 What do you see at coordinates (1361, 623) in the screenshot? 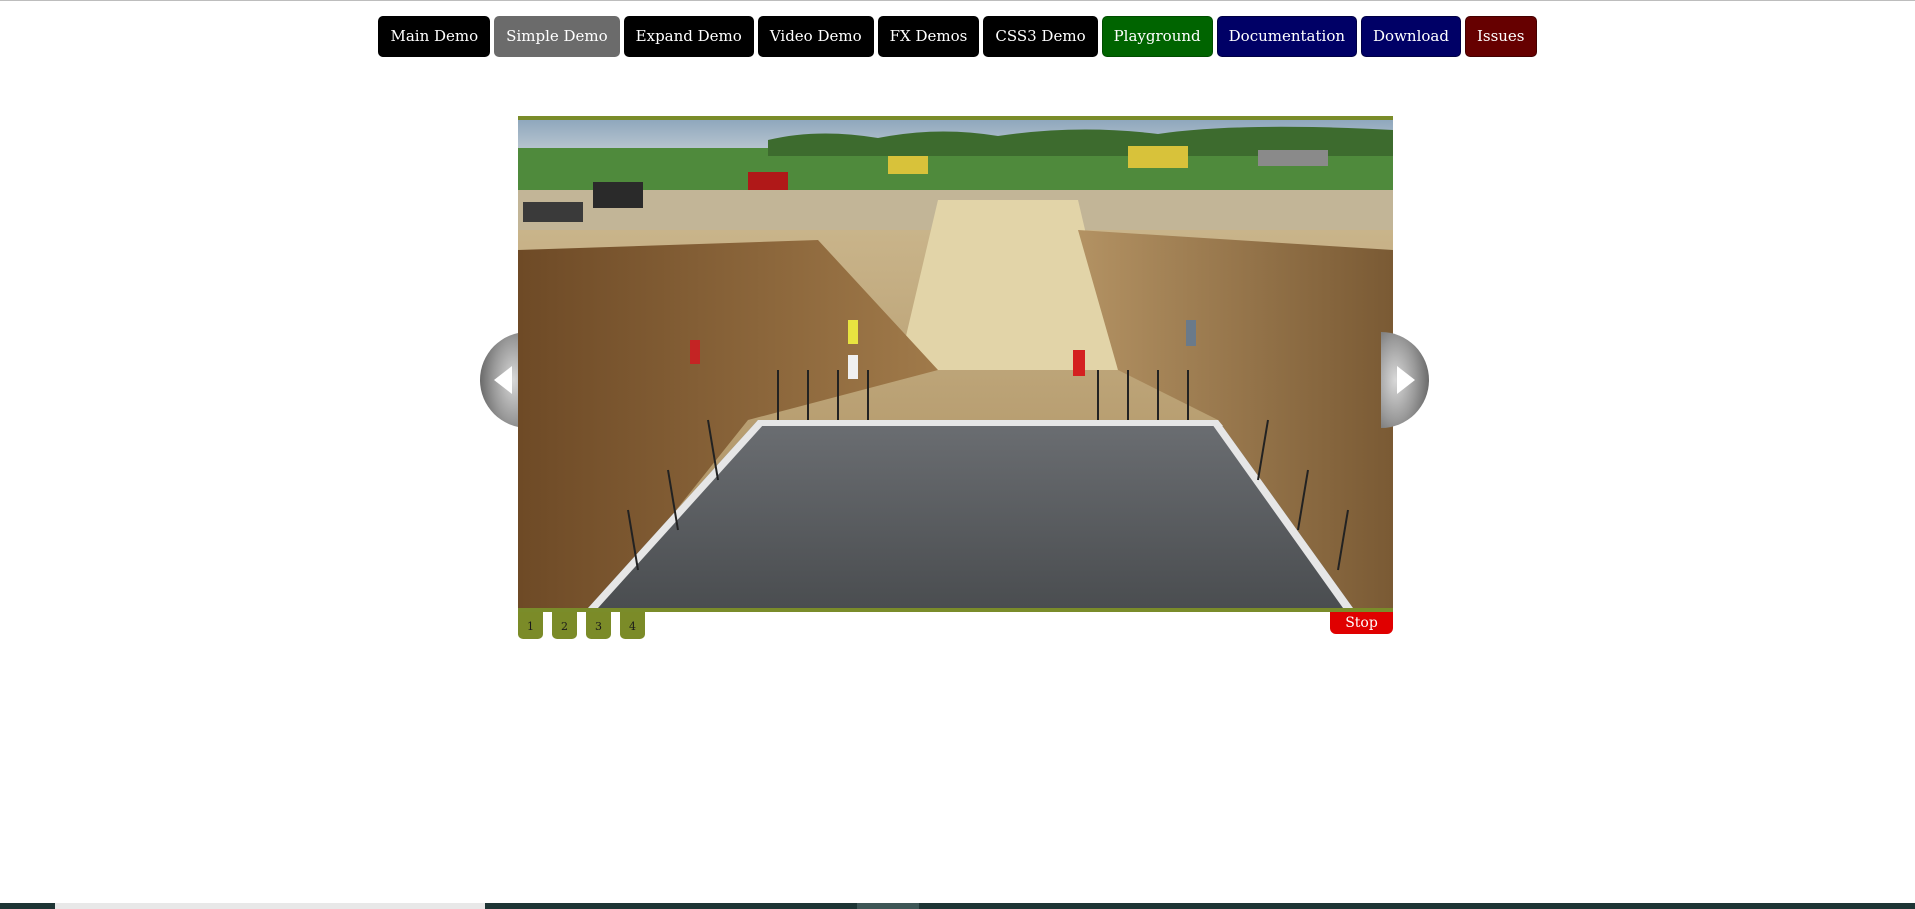
I see `stop-button: Stop` at bounding box center [1361, 623].